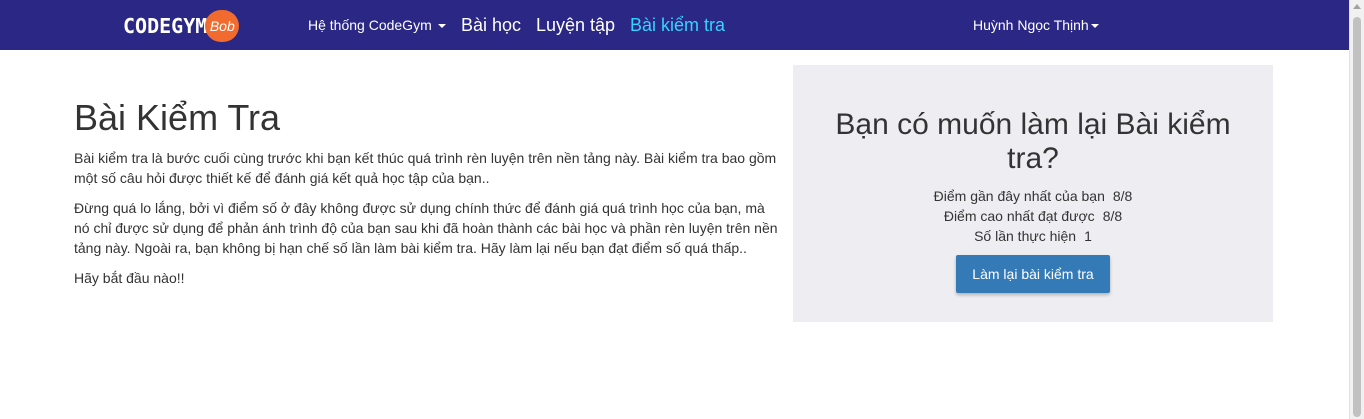 The height and width of the screenshot is (419, 1364). I want to click on logo-text: CODEGYM, so click(165, 26).